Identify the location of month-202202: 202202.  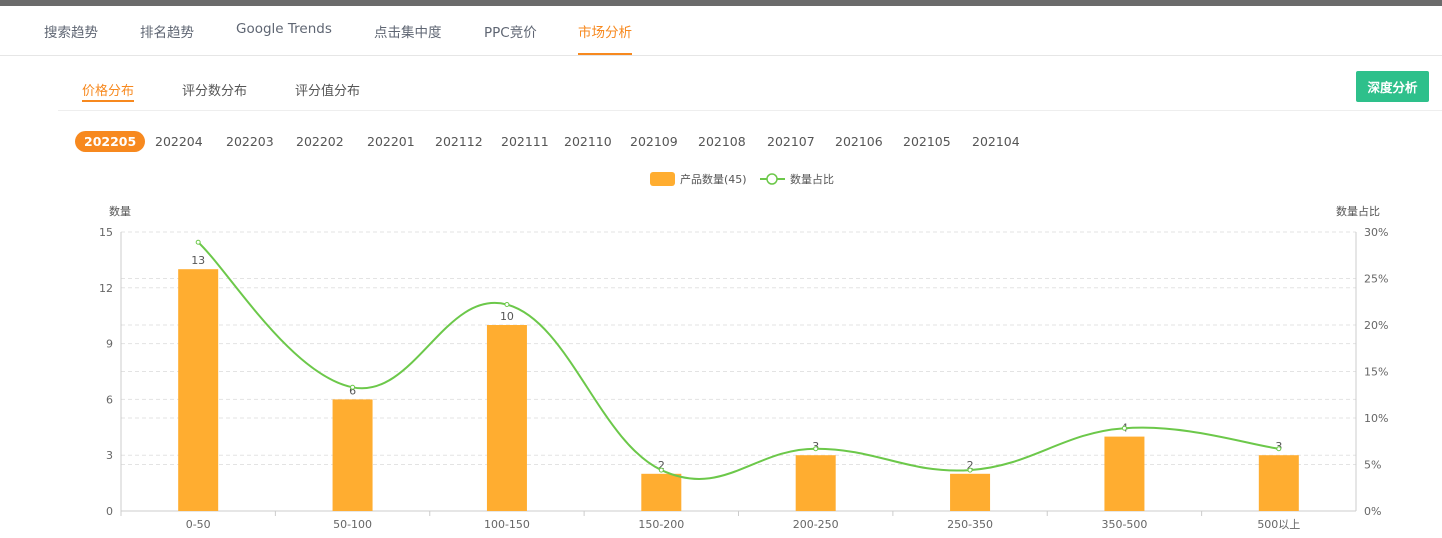
(320, 141).